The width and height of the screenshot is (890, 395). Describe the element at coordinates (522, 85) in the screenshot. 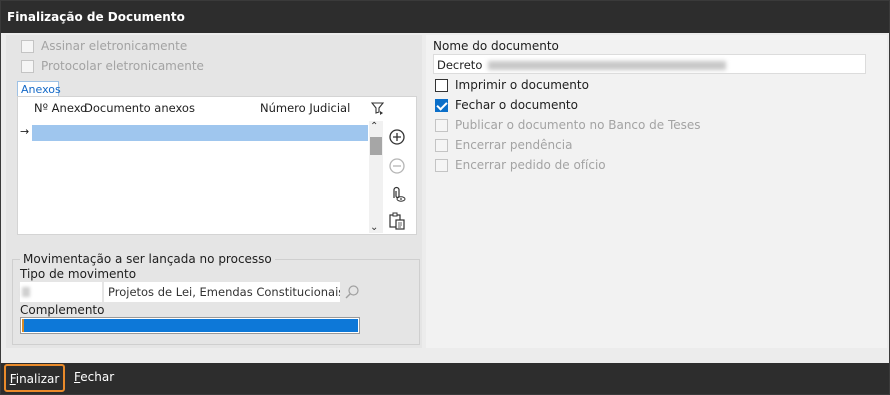

I see `imprimir-label: Imprimir o documento` at that location.